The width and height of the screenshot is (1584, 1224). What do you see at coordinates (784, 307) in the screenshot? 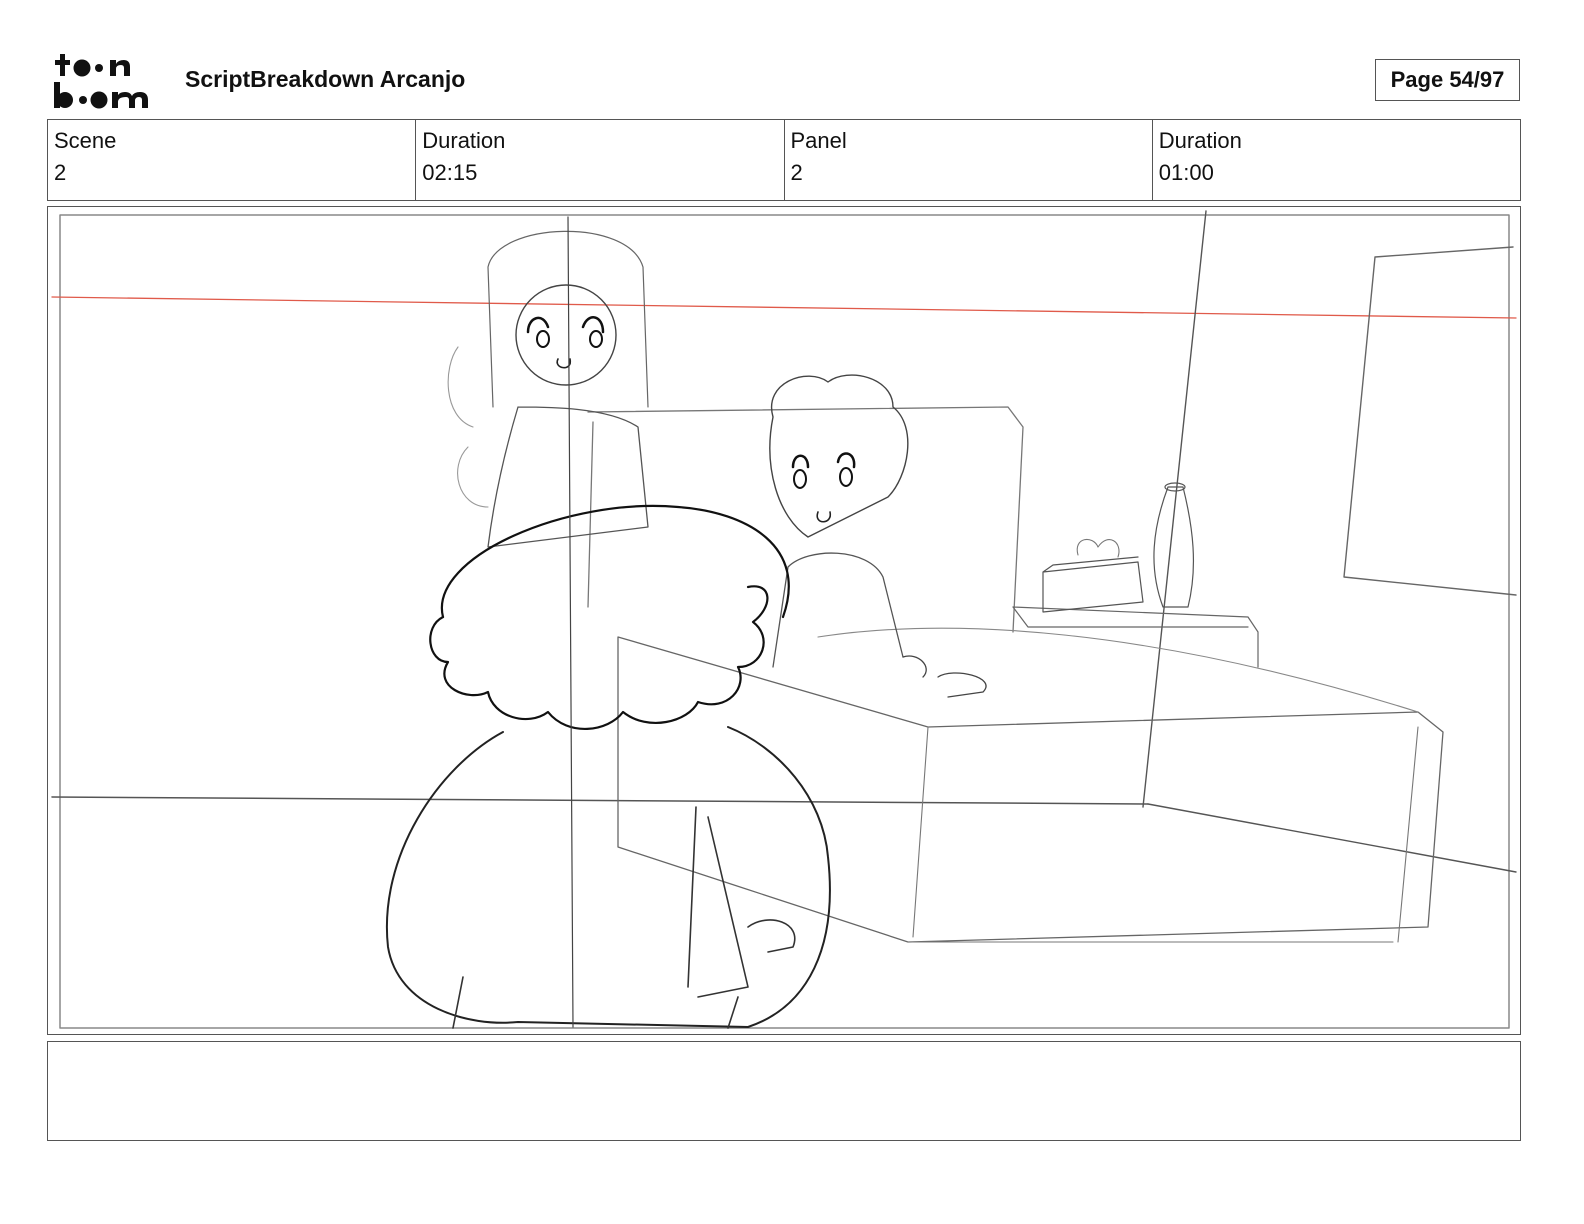
I see `horizon-line` at bounding box center [784, 307].